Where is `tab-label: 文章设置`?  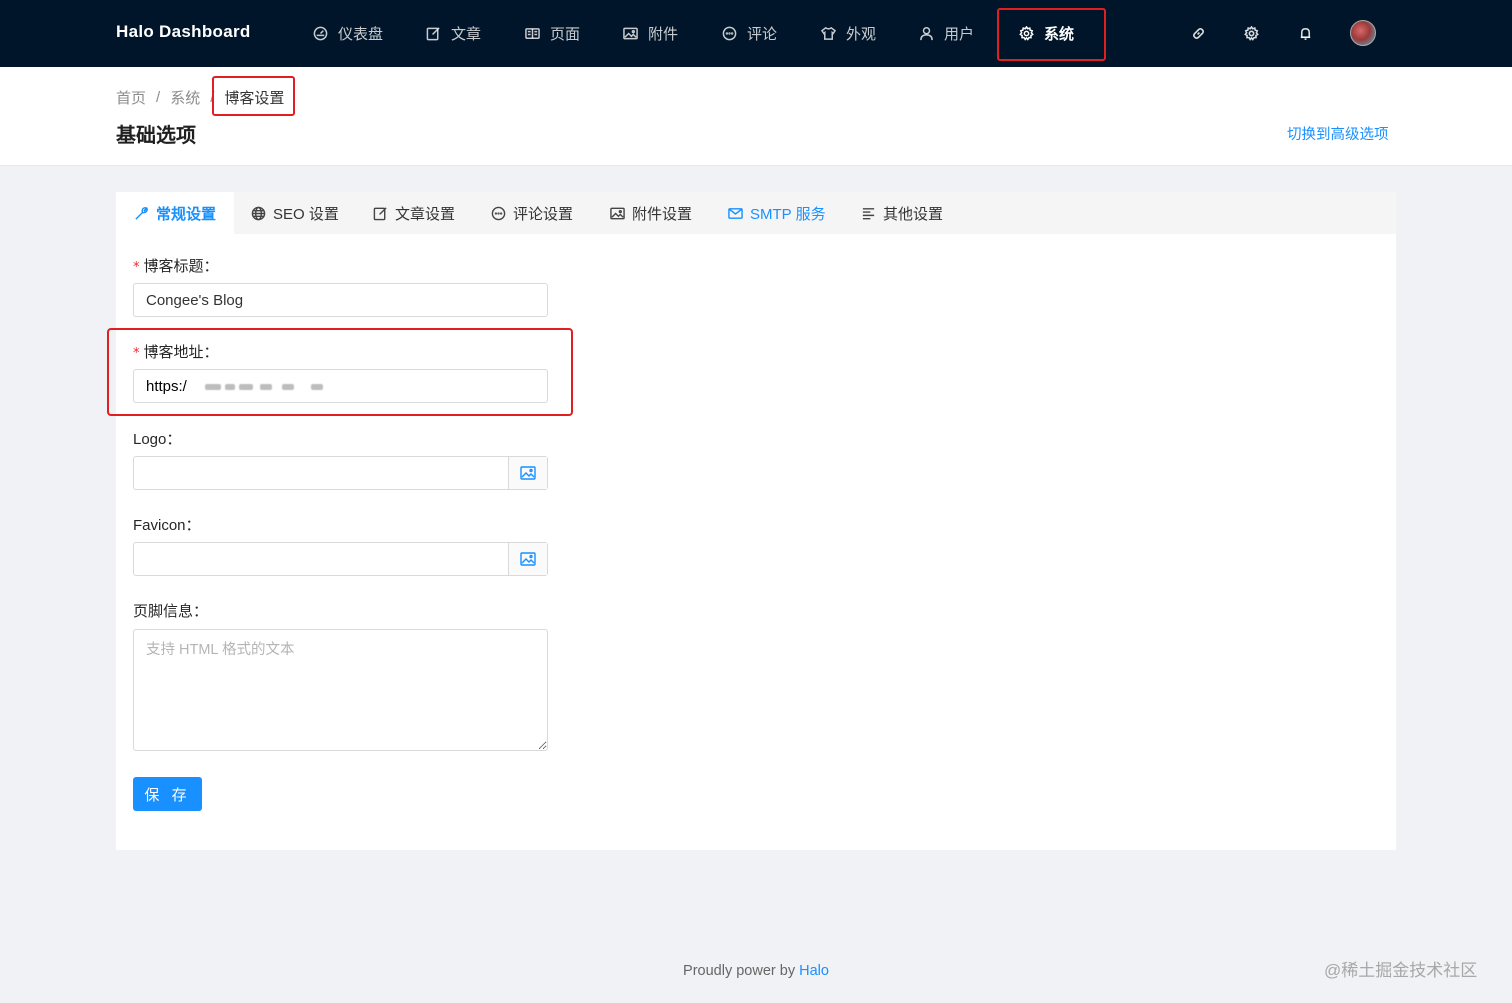 tab-label: 文章设置 is located at coordinates (425, 214).